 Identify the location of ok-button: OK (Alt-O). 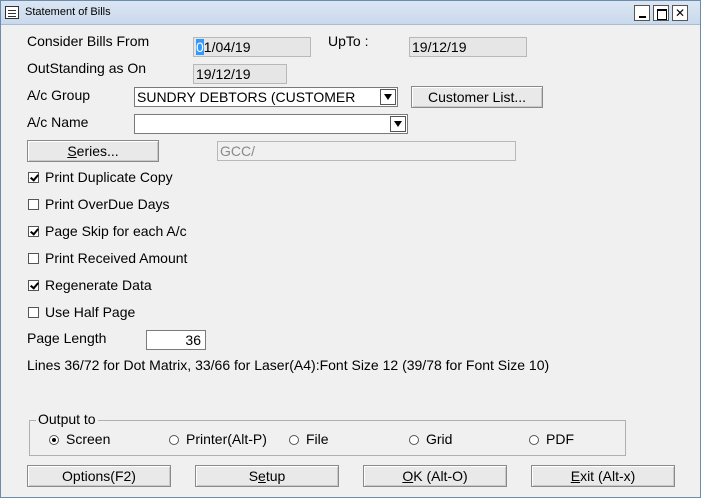
(435, 476).